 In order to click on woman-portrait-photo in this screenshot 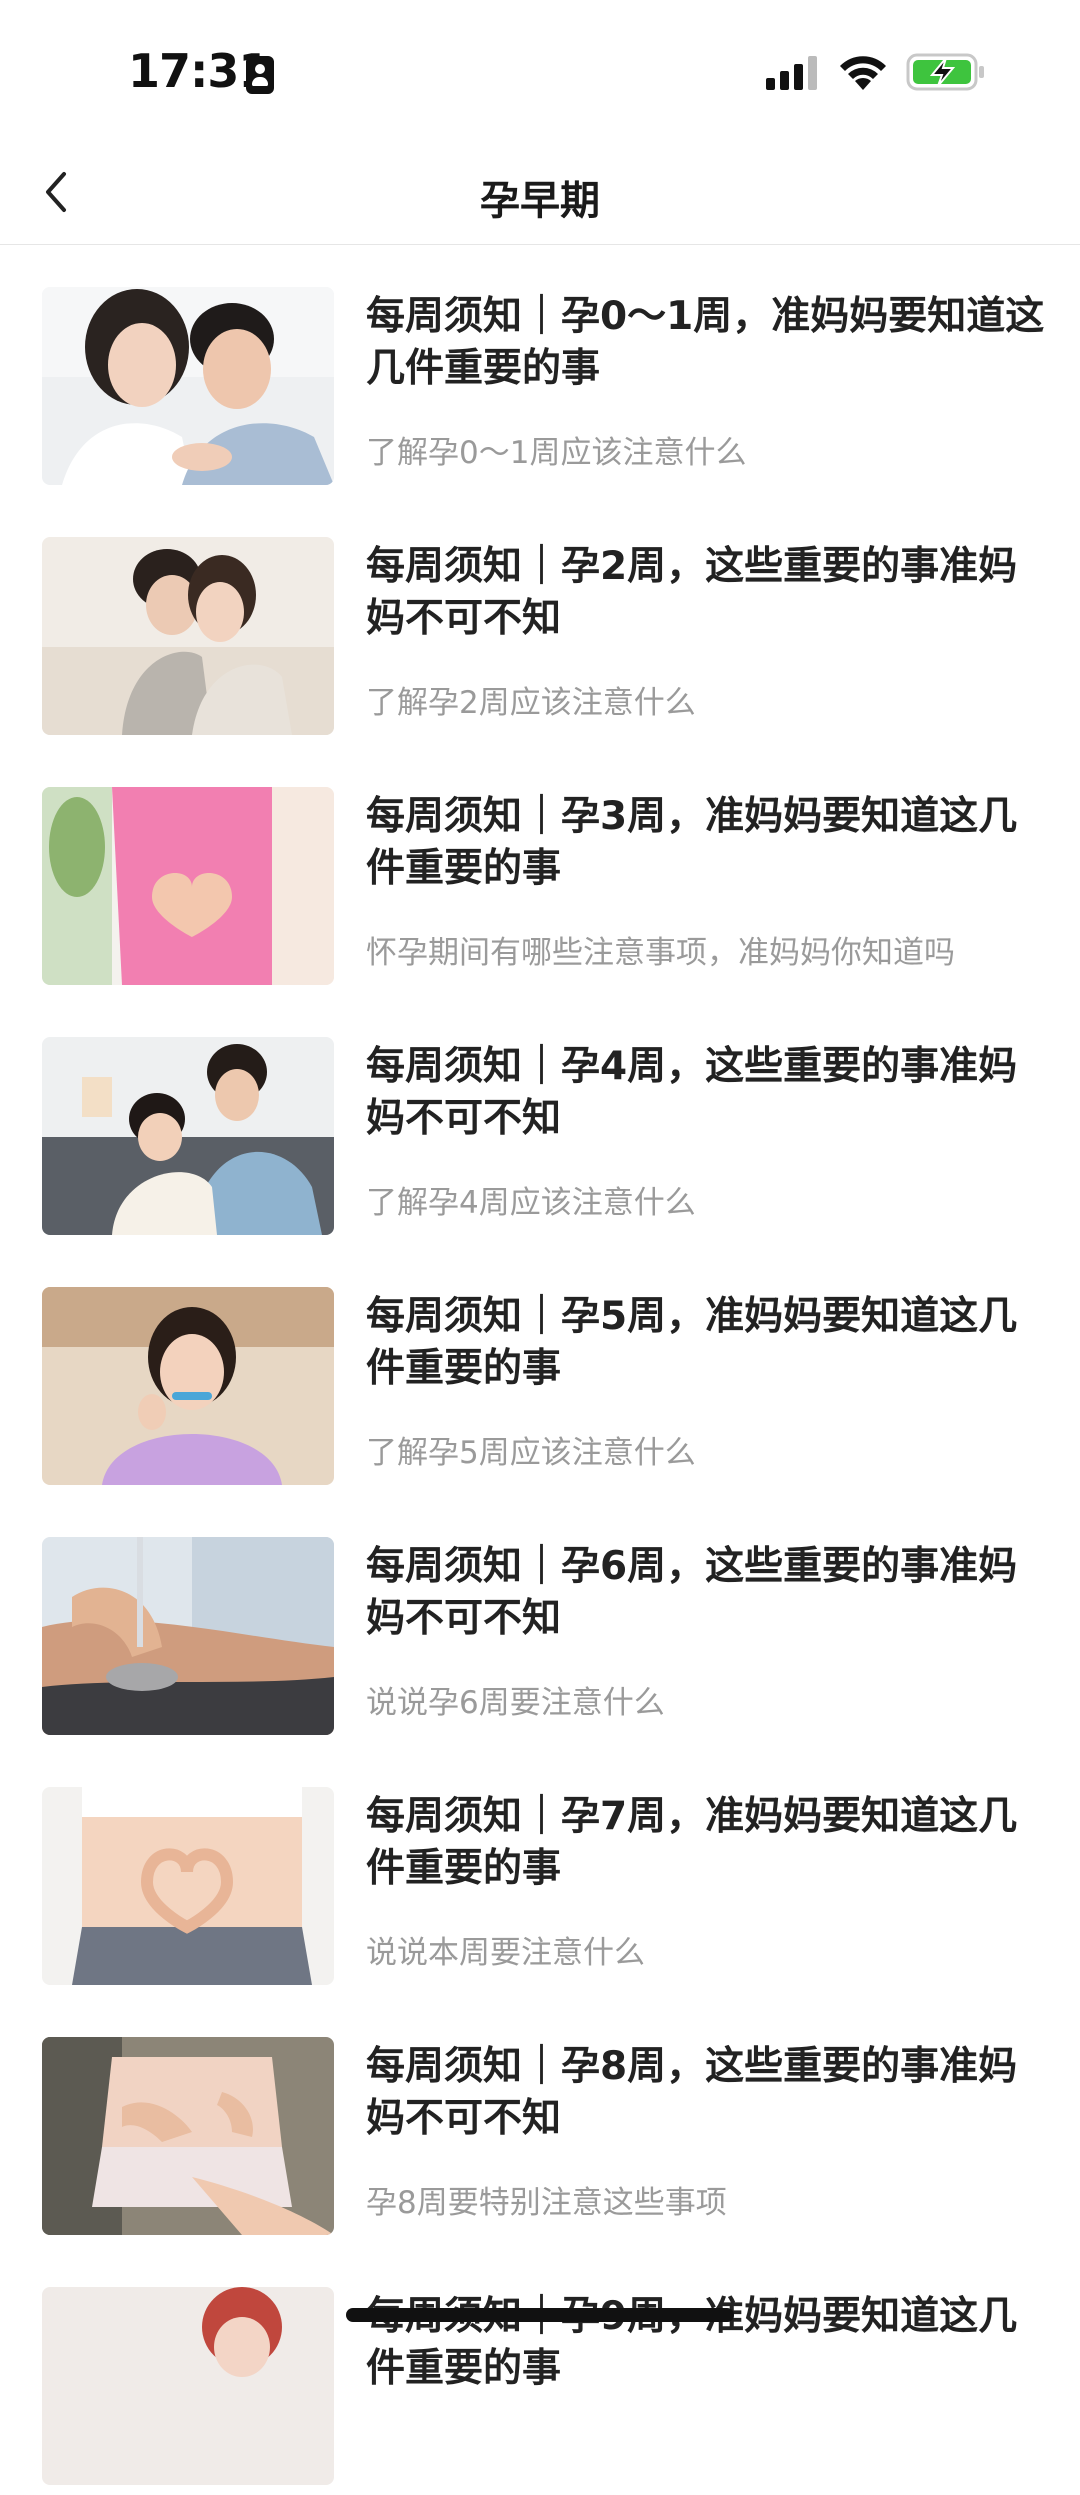, I will do `click(188, 2386)`.